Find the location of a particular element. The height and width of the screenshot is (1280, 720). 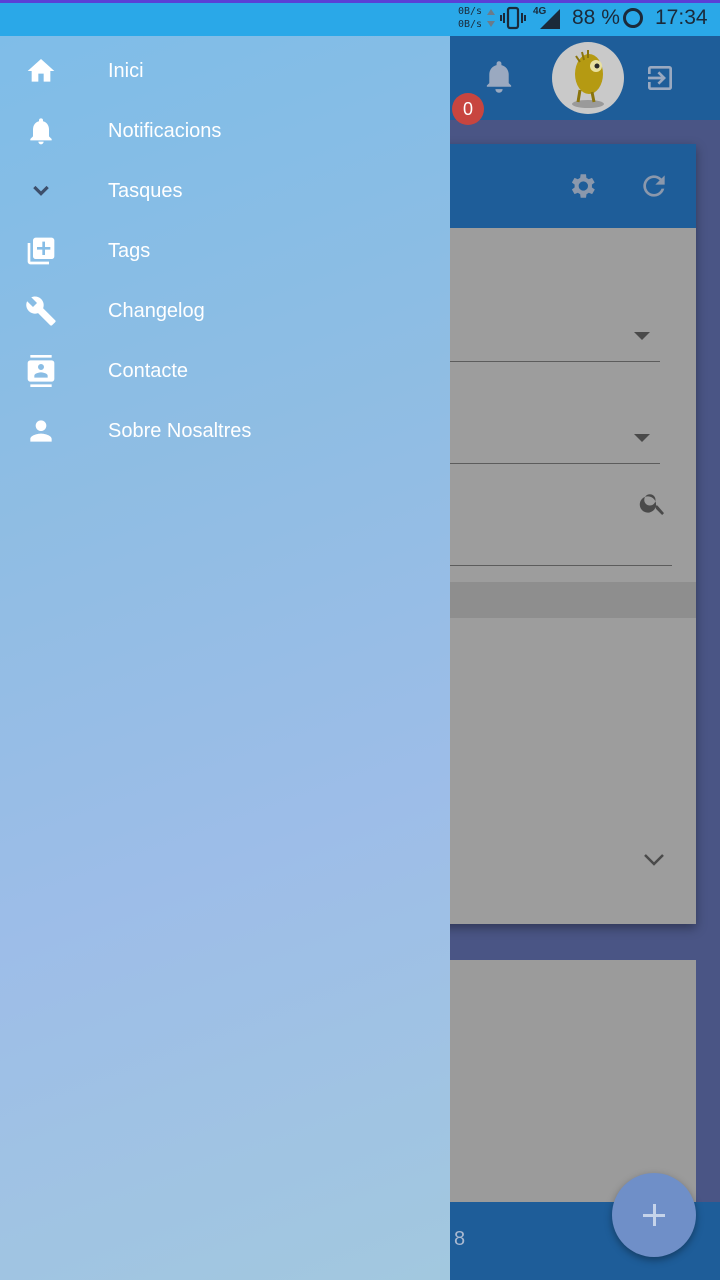

library-add-icon is located at coordinates (41, 251).